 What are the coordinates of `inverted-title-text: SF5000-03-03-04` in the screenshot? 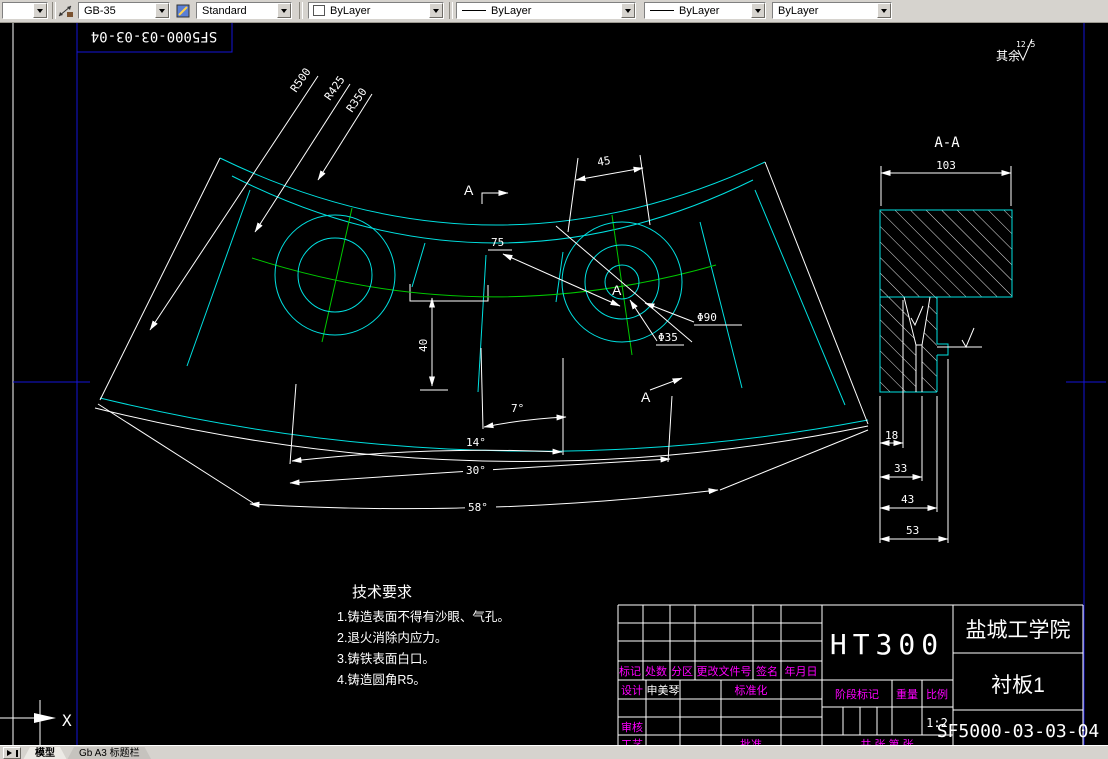 It's located at (154, 36).